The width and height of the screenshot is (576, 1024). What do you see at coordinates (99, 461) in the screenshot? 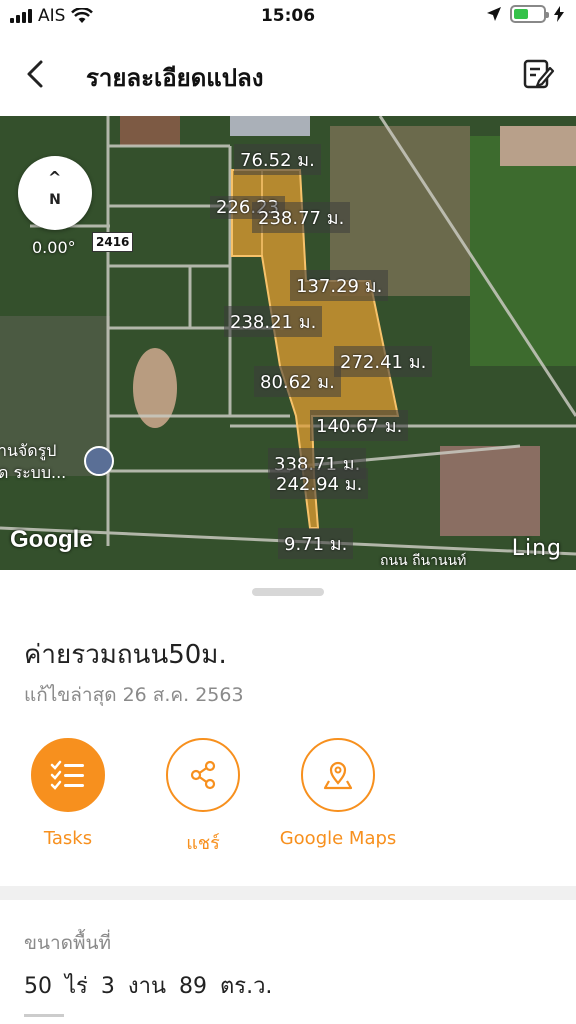
I see `government-building-icon` at bounding box center [99, 461].